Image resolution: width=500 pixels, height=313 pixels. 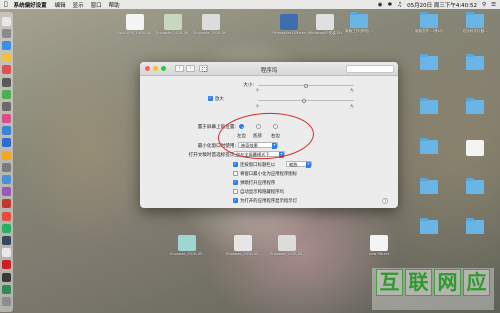 I want to click on mail-icon, so click(x=6, y=143).